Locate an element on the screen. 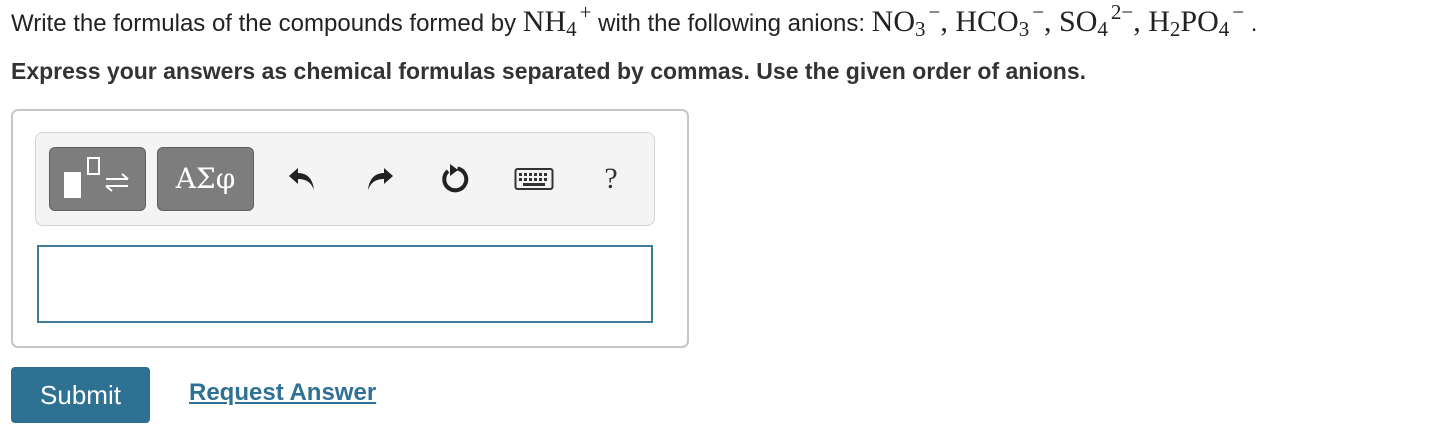 The width and height of the screenshot is (1450, 430). template-button is located at coordinates (97, 179).